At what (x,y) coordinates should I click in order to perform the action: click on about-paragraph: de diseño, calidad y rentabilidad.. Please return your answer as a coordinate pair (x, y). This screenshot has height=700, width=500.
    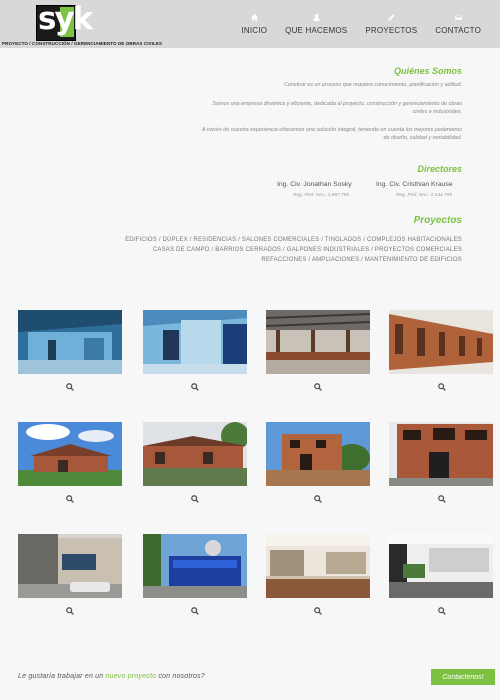
    Looking at the image, I should click on (422, 138).